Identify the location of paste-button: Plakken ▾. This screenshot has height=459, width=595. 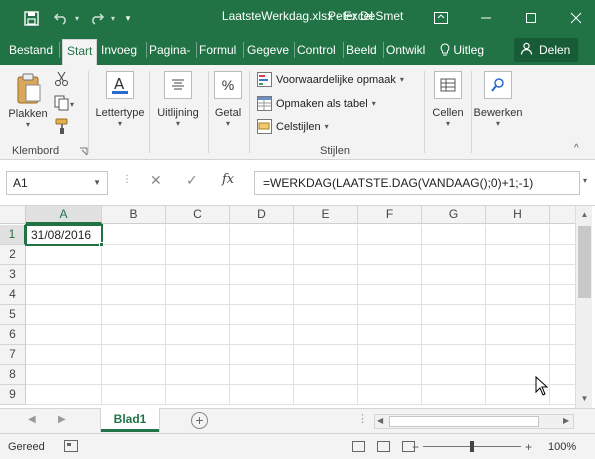
(28, 100).